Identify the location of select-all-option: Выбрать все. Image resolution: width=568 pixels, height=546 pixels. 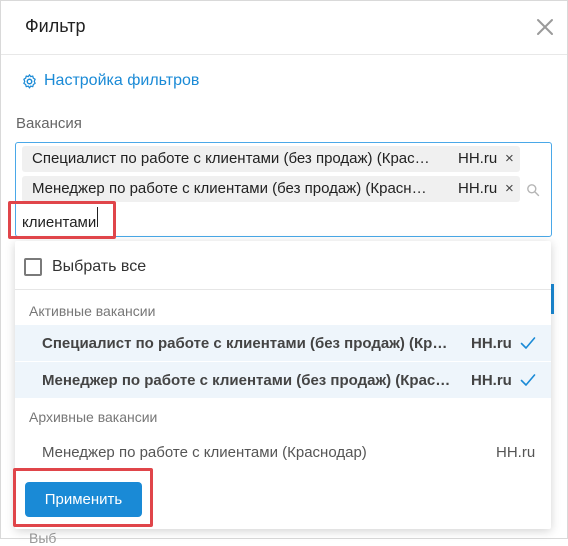
(283, 265).